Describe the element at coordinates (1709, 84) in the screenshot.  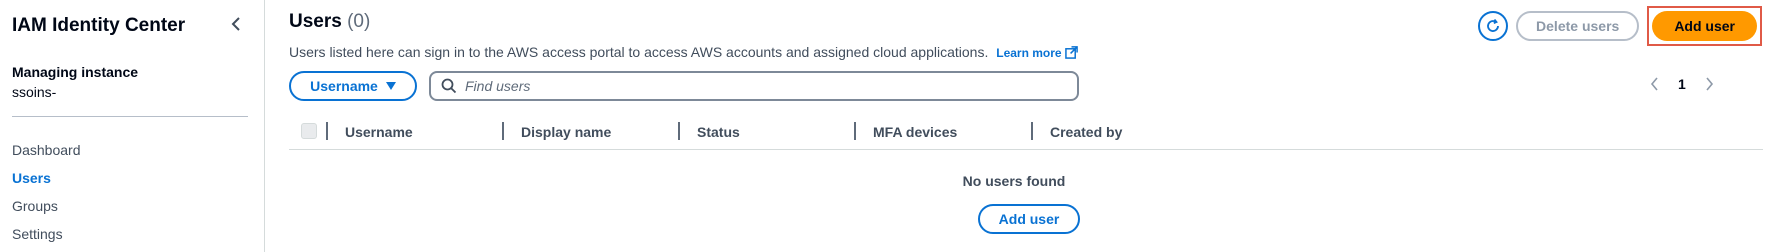
I see `chevron-right-icon` at that location.